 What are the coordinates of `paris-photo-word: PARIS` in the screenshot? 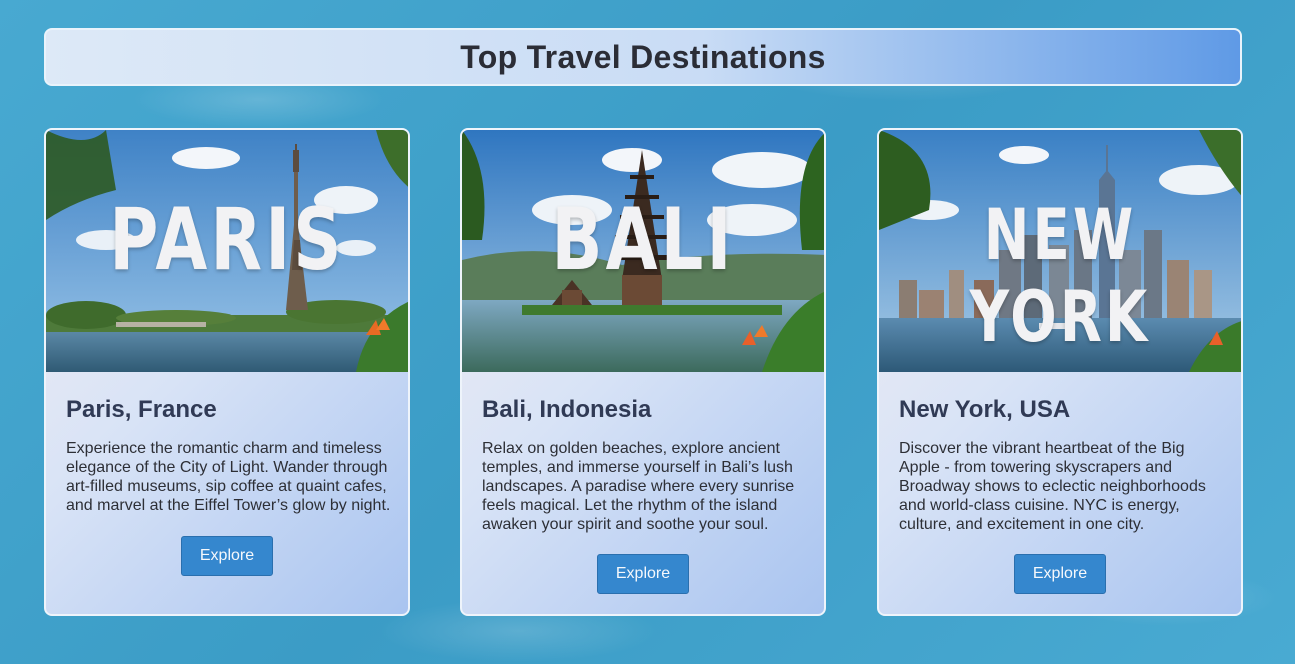 It's located at (227, 240).